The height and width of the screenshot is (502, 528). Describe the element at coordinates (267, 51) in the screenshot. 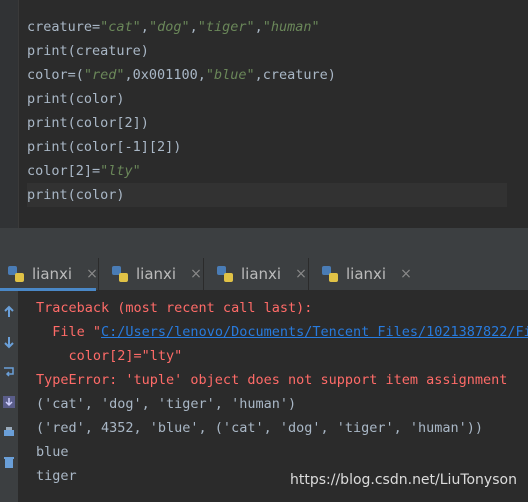

I see `code-line-2: print(creature)` at that location.